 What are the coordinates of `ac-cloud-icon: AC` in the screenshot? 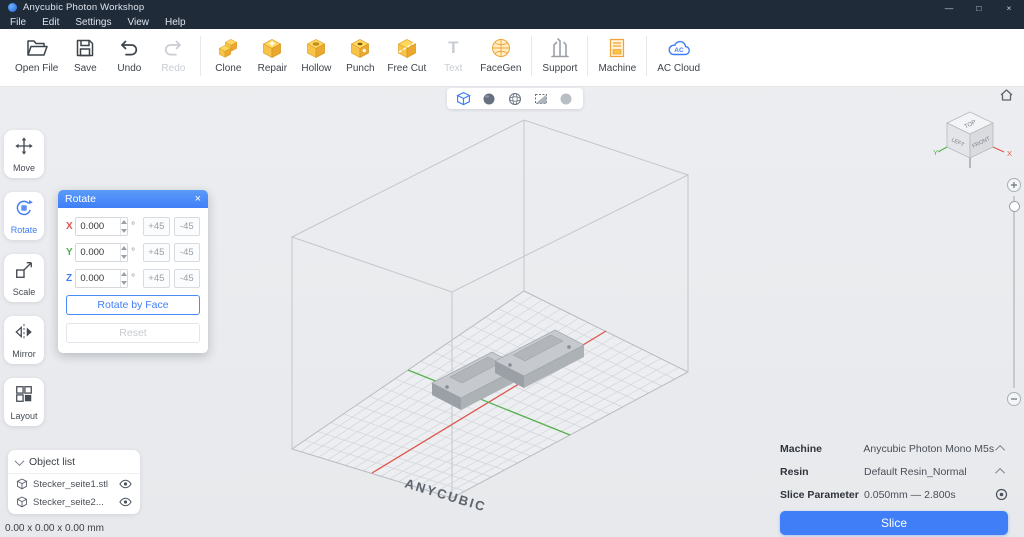 It's located at (679, 48).